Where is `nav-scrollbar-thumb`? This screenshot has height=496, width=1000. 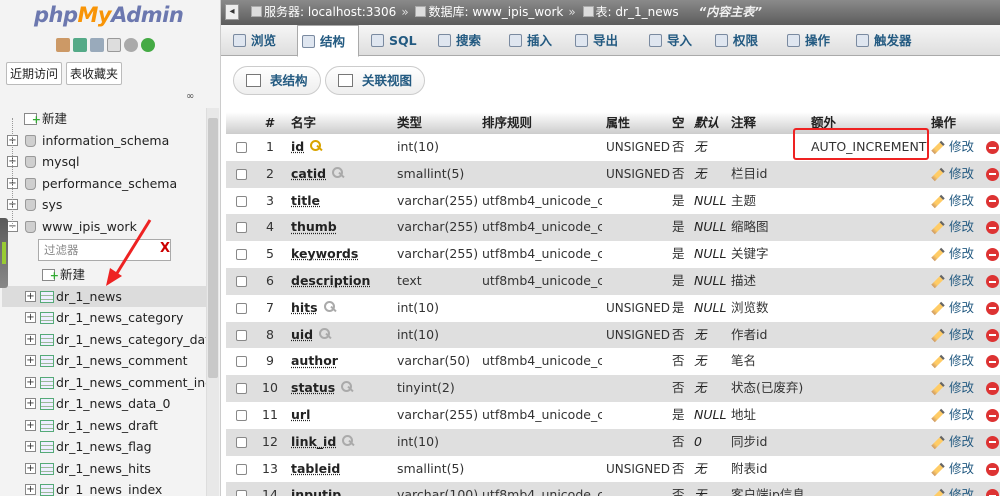
nav-scrollbar-thumb is located at coordinates (213, 248).